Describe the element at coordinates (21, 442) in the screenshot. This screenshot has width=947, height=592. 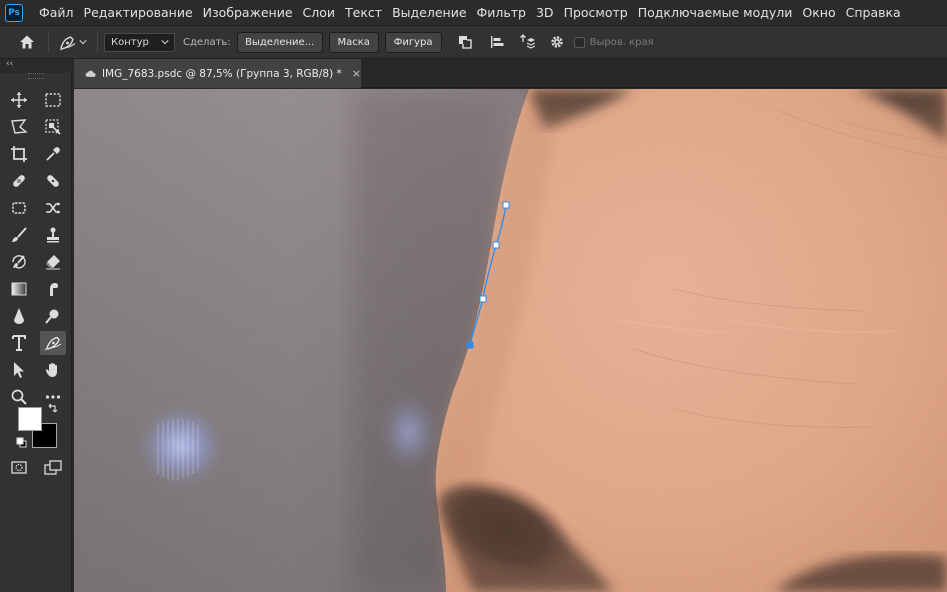
I see `default-colors-icon` at that location.